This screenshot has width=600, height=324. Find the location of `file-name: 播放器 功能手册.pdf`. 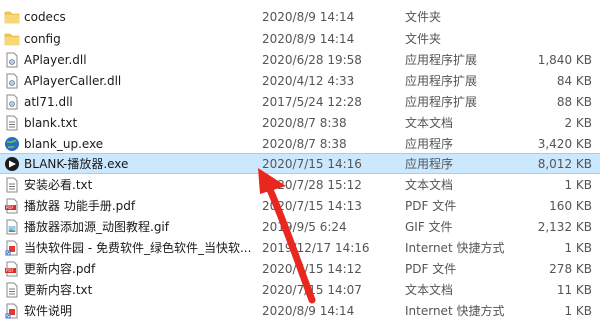

file-name: 播放器 功能手册.pdf is located at coordinates (80, 206).